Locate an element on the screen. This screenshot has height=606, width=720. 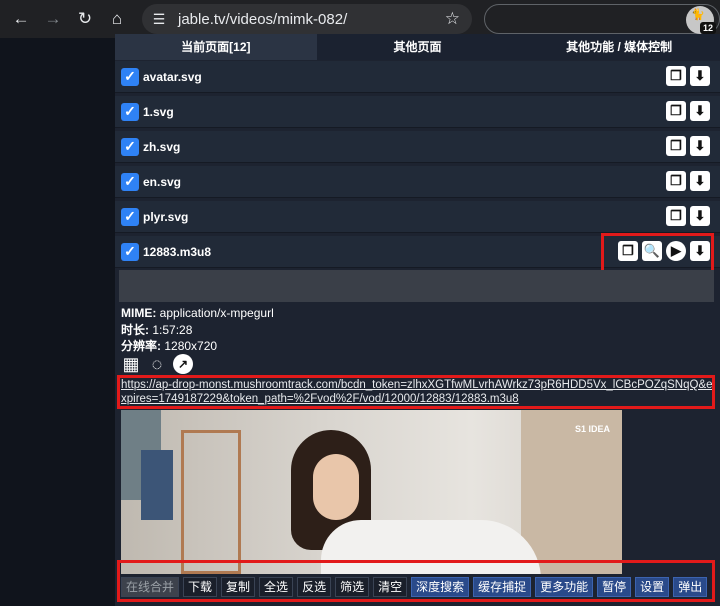
file-name: plyr.svg is located at coordinates (166, 216).